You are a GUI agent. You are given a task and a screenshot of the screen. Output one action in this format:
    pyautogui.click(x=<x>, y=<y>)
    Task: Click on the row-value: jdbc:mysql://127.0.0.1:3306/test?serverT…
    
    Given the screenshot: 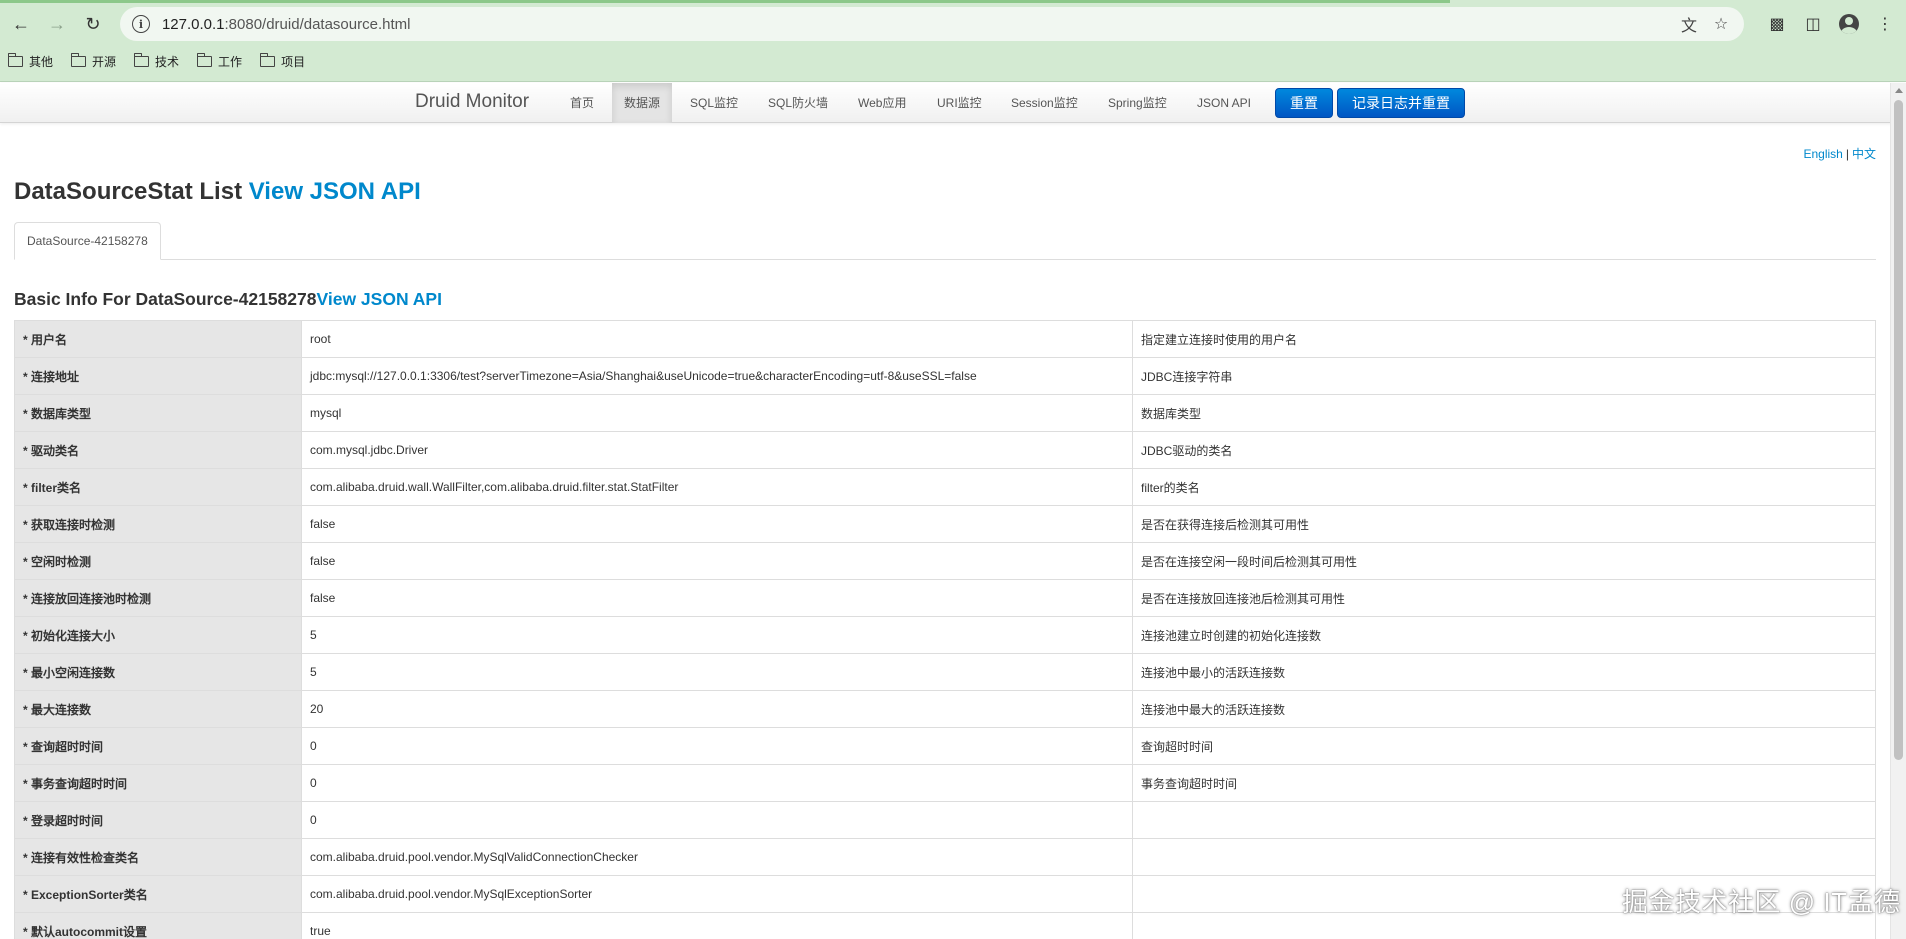 What is the action you would take?
    pyautogui.click(x=717, y=376)
    